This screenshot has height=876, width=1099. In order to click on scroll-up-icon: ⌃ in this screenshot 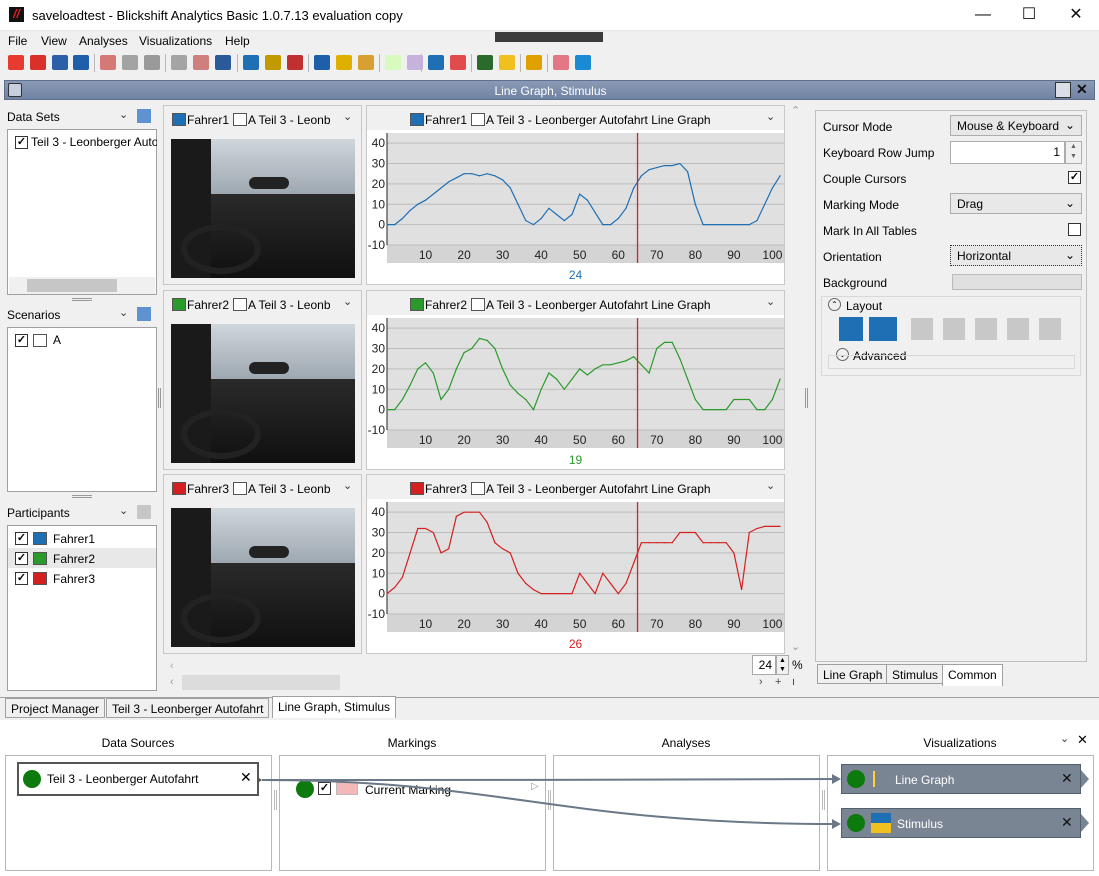, I will do `click(795, 110)`.